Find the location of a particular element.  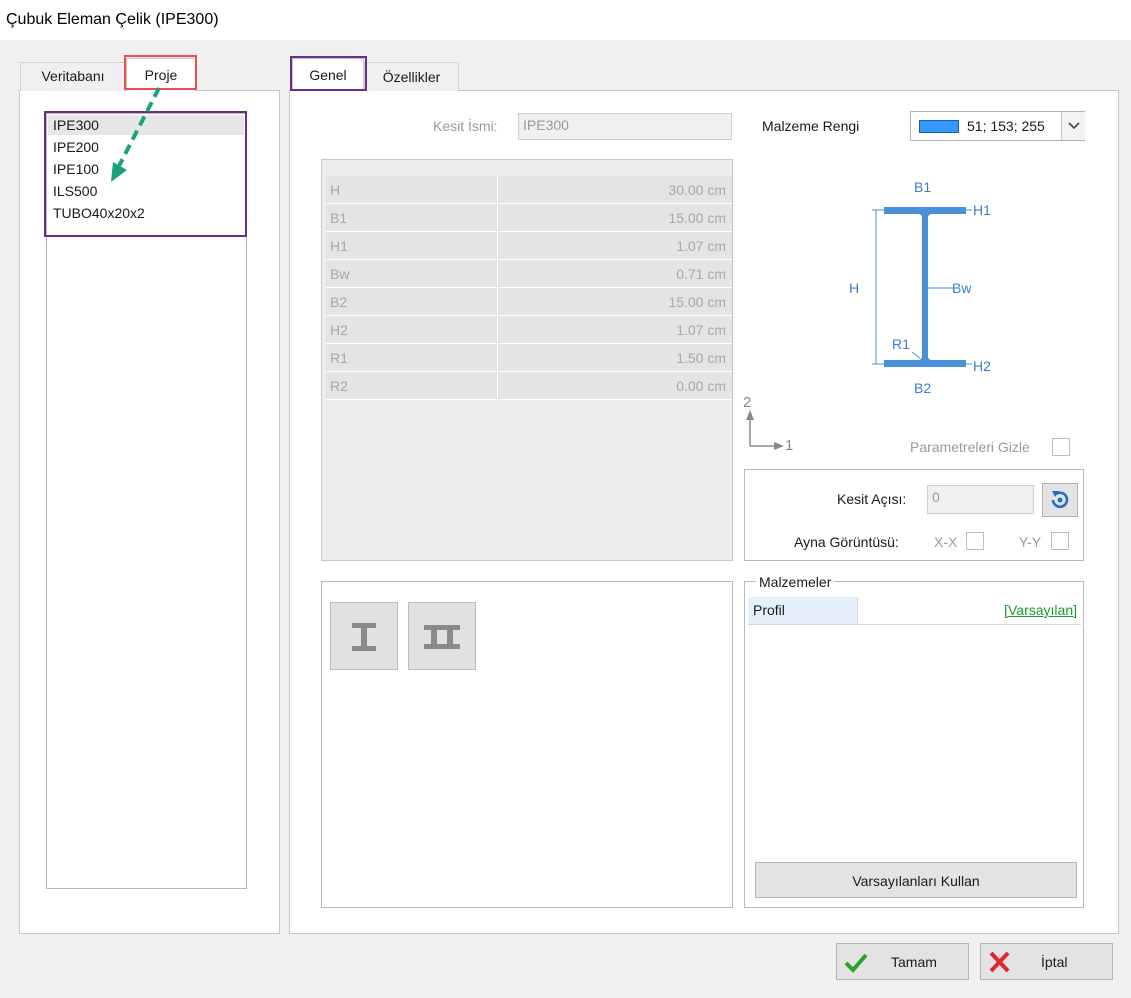

param-name: R2 is located at coordinates (339, 386).